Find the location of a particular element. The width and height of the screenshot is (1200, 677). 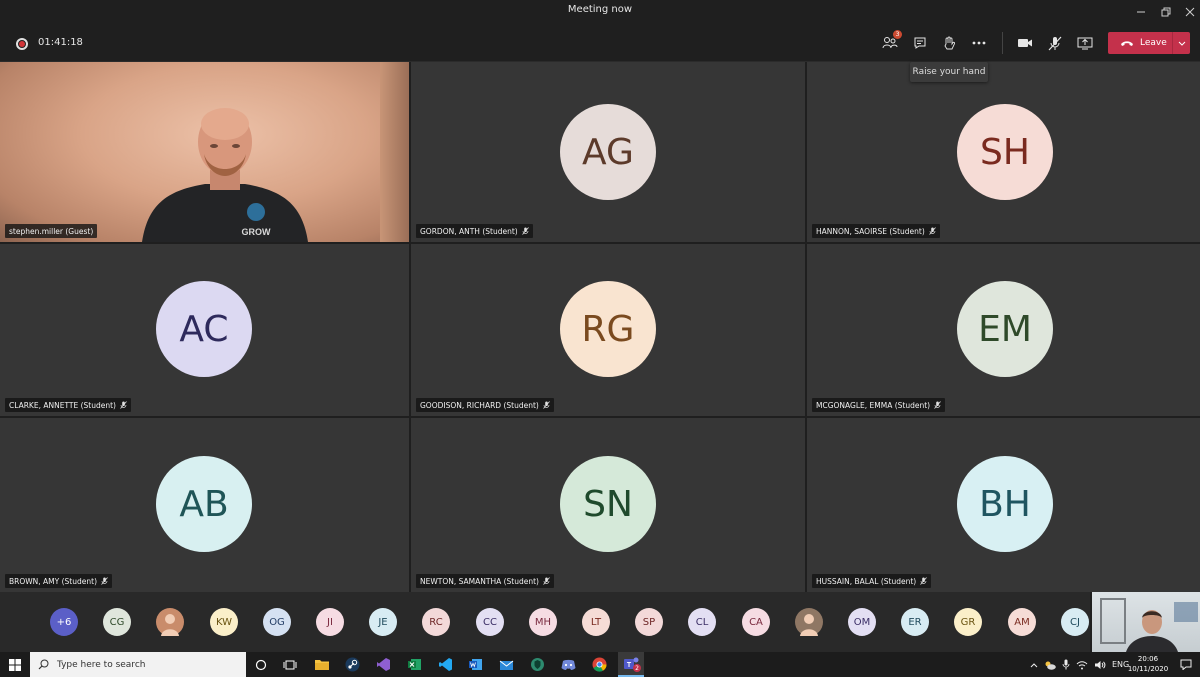

roster-avatar: GR is located at coordinates (968, 622).